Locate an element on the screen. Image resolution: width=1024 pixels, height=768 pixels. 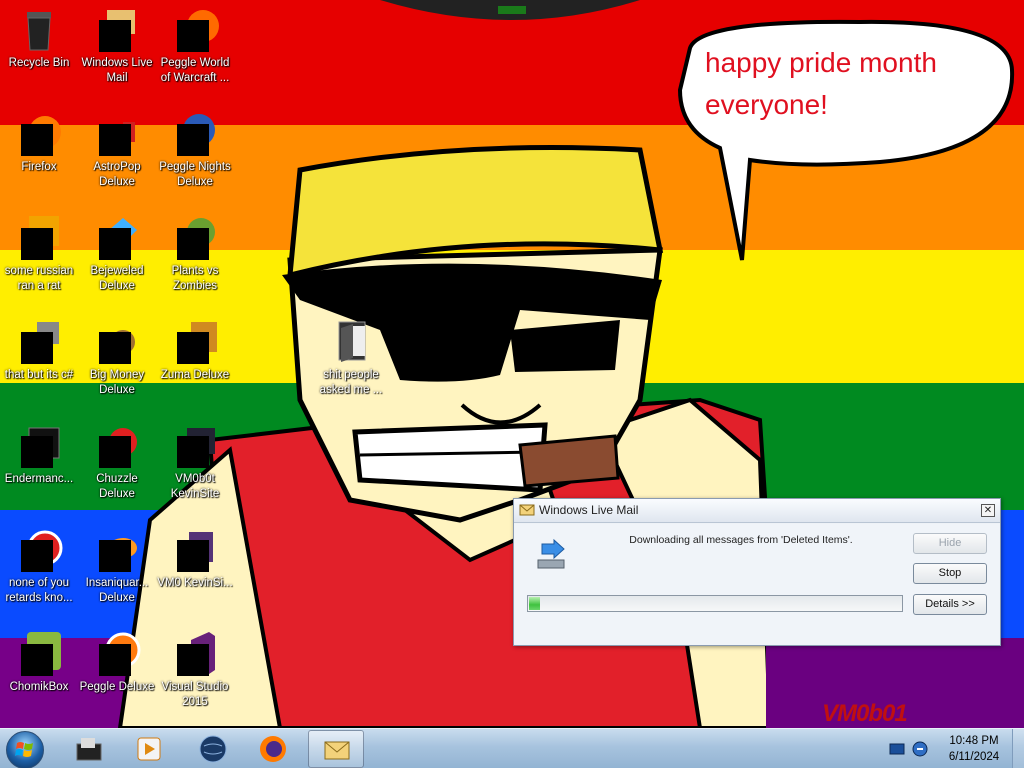
notification-tray-icons is located at coordinates (909, 749).